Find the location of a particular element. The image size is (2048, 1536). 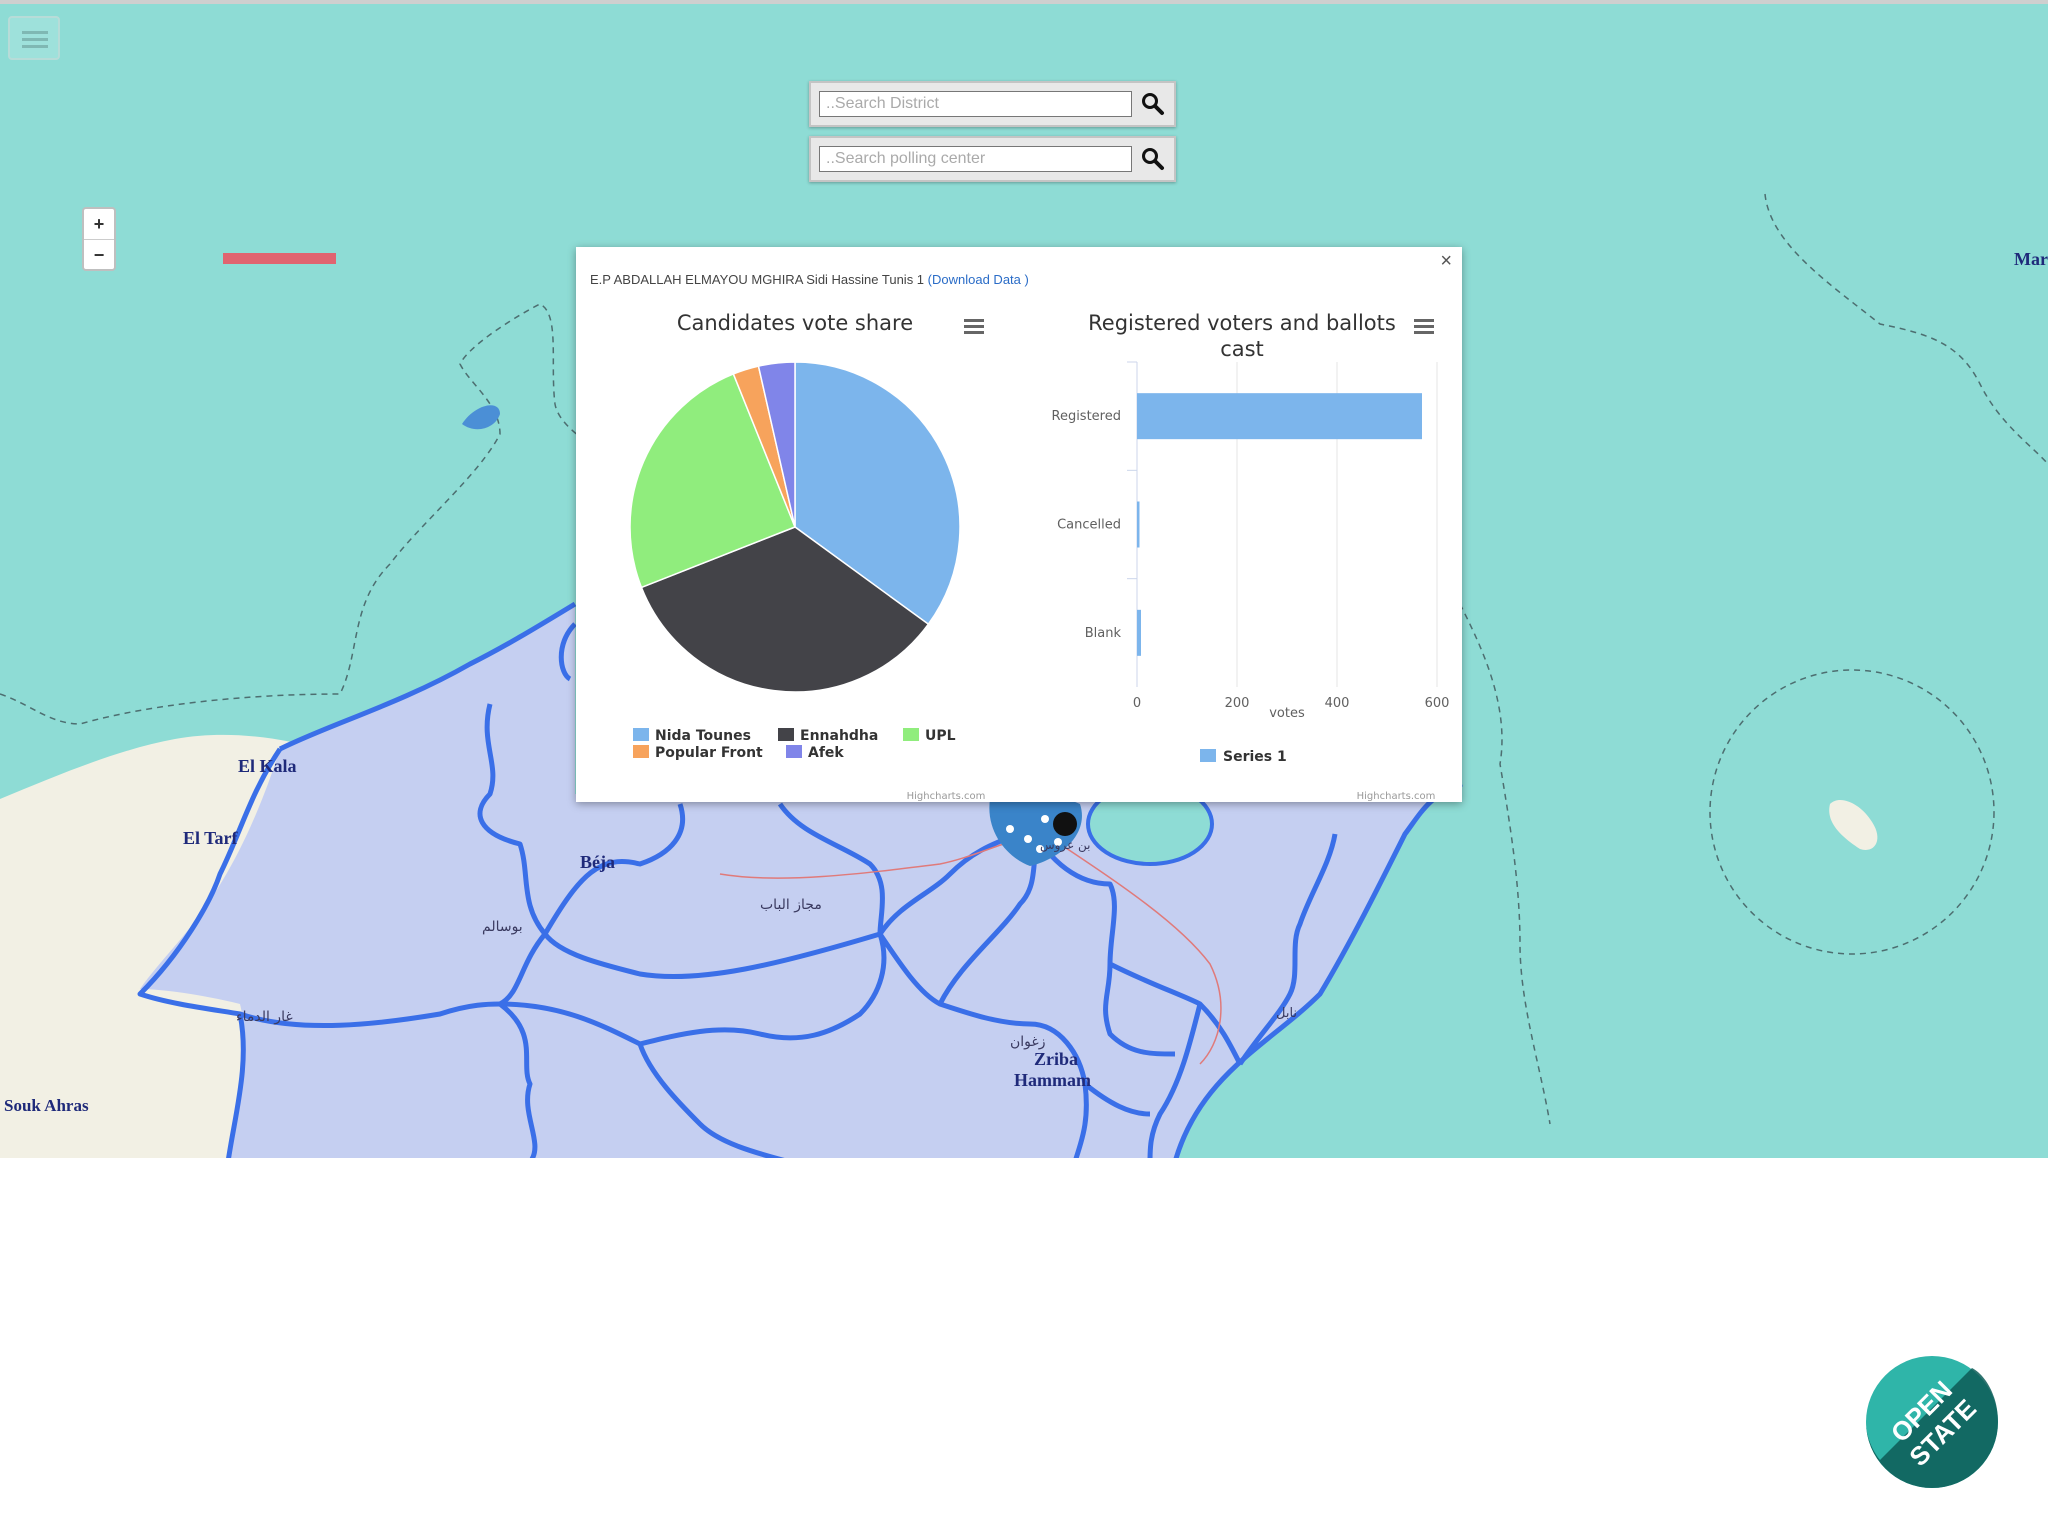

bar-title-line2: cast is located at coordinates (1242, 349).